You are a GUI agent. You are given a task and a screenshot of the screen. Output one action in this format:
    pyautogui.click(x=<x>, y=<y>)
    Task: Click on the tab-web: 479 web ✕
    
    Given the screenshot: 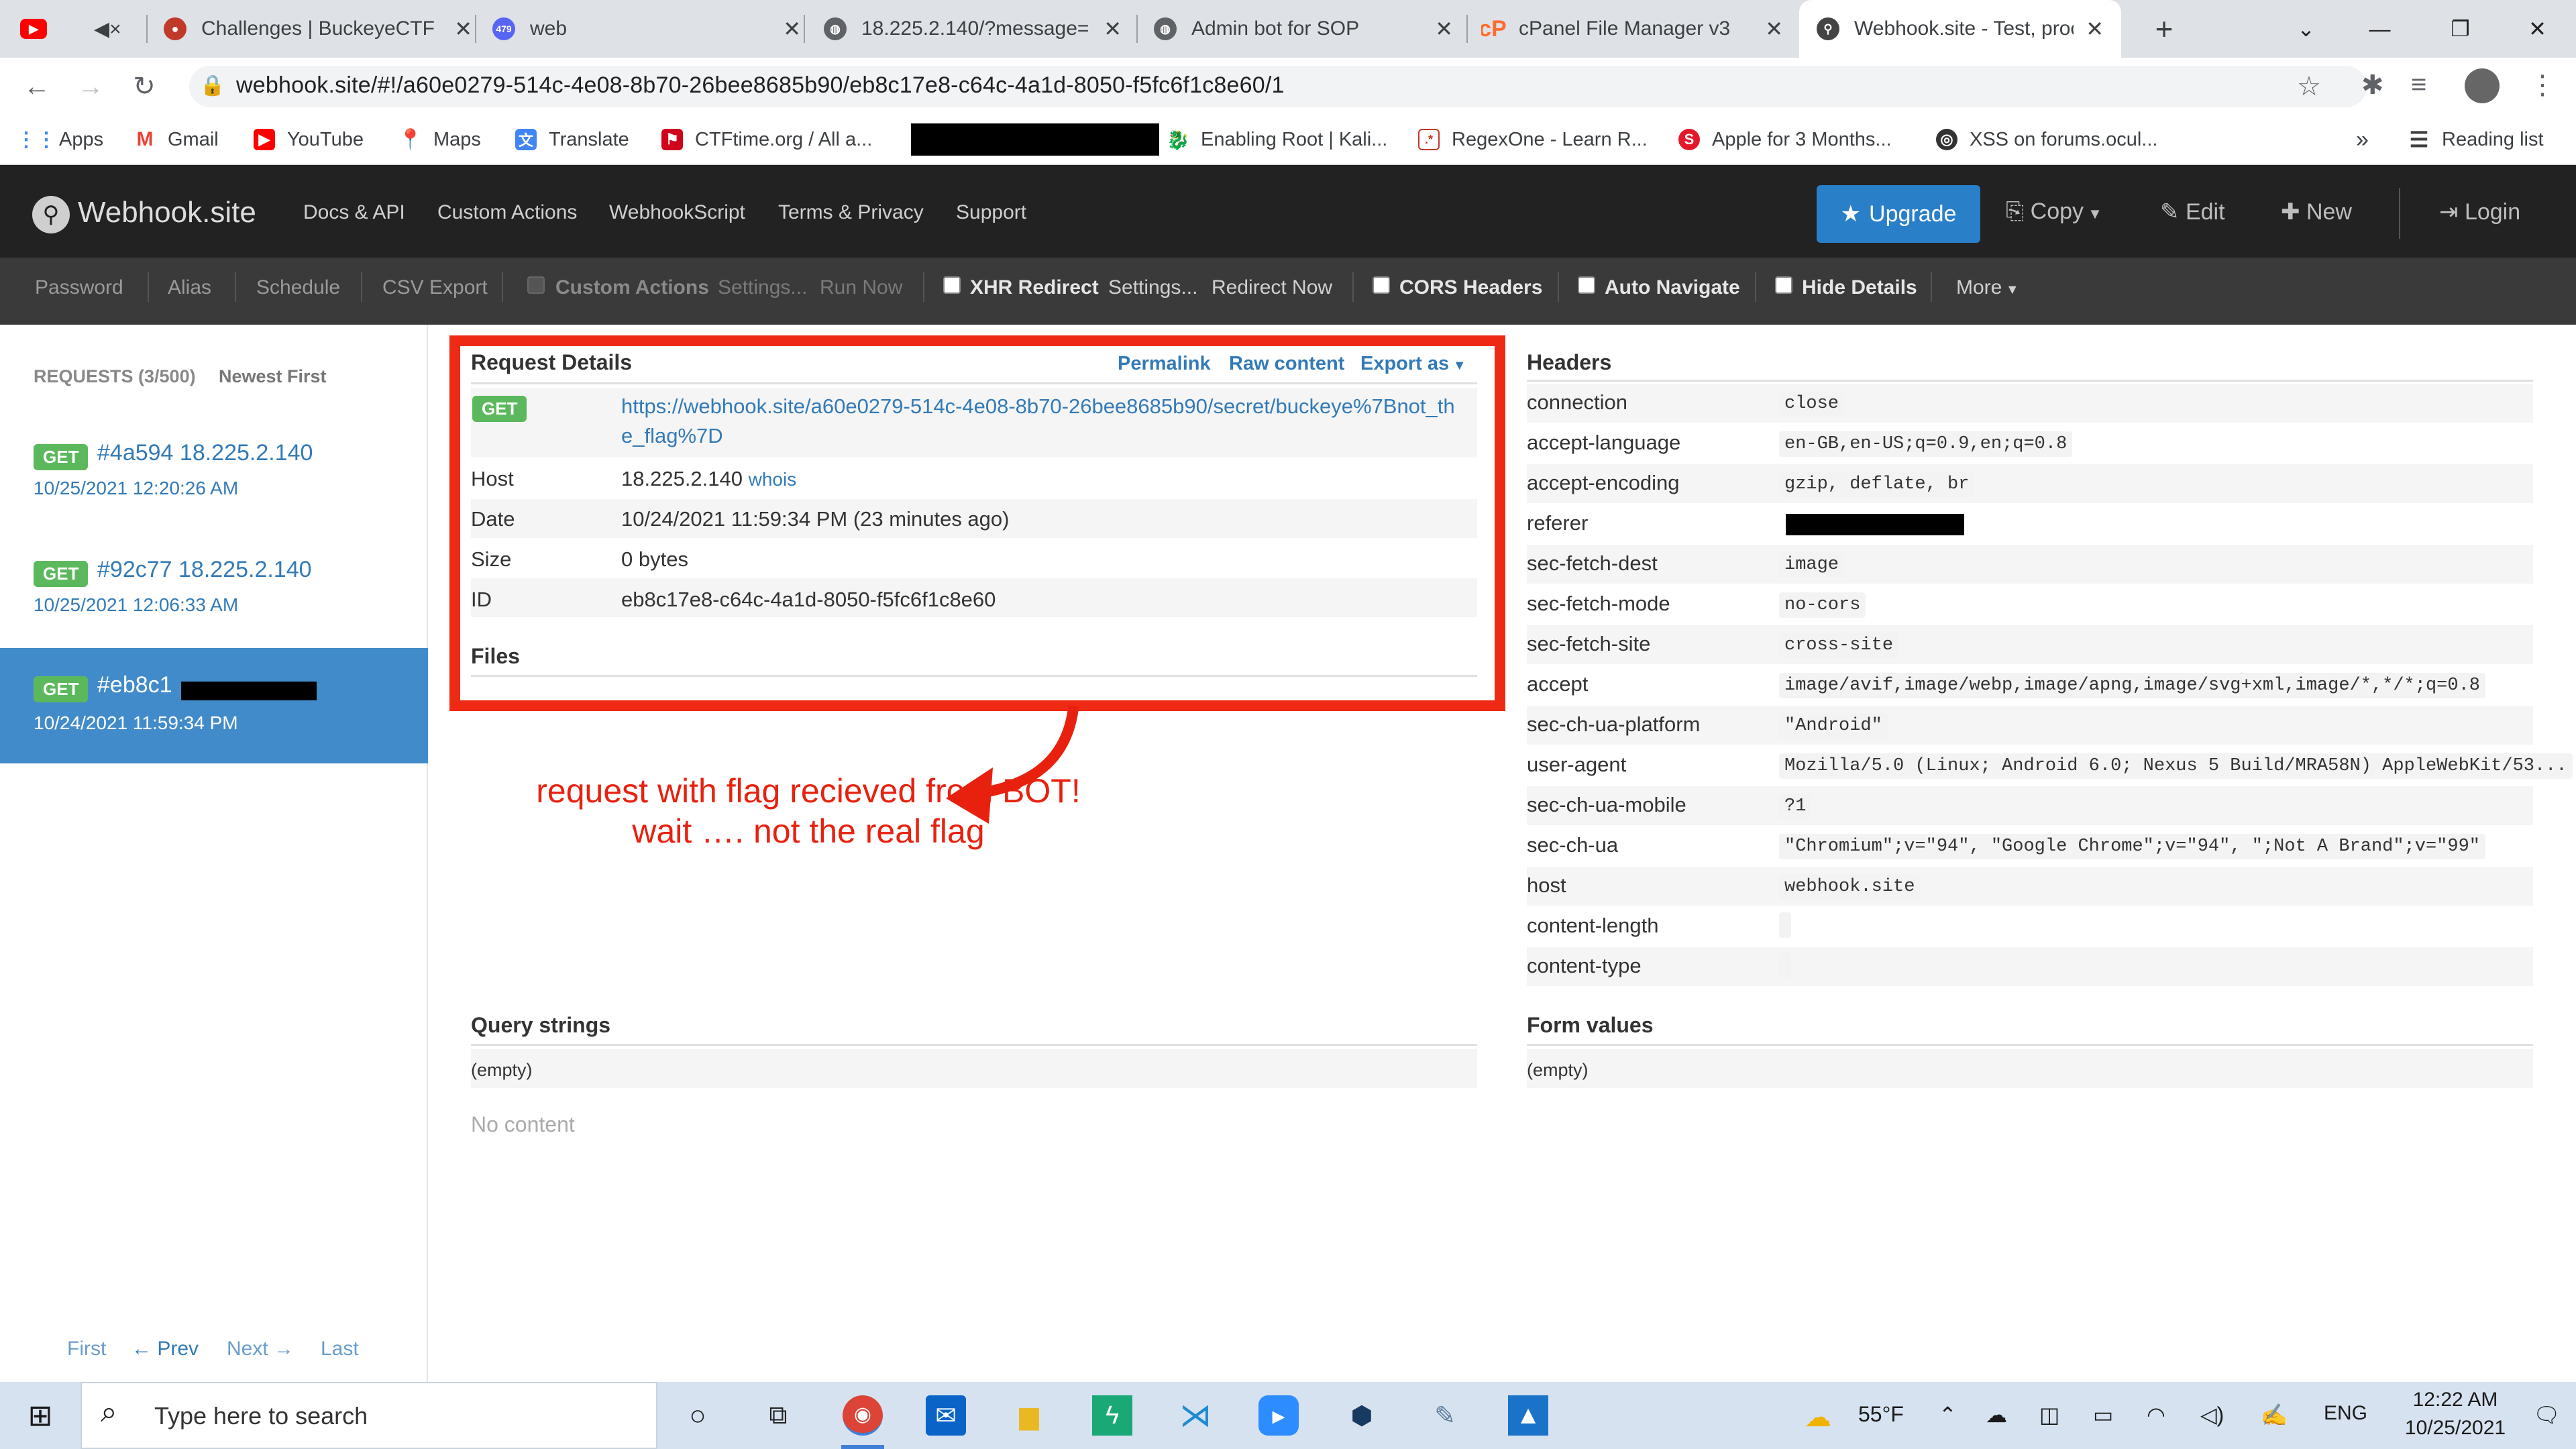 What is the action you would take?
    pyautogui.click(x=646, y=29)
    